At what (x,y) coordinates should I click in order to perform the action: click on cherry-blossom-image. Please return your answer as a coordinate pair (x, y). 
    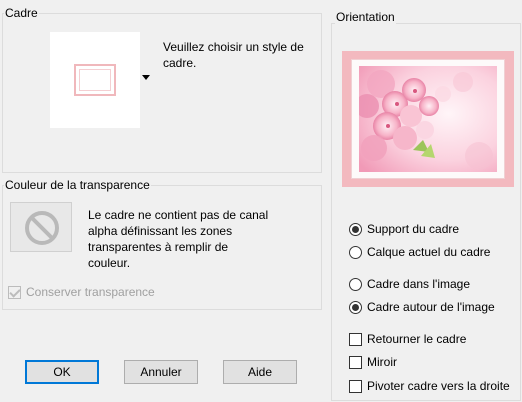
    Looking at the image, I should click on (428, 119).